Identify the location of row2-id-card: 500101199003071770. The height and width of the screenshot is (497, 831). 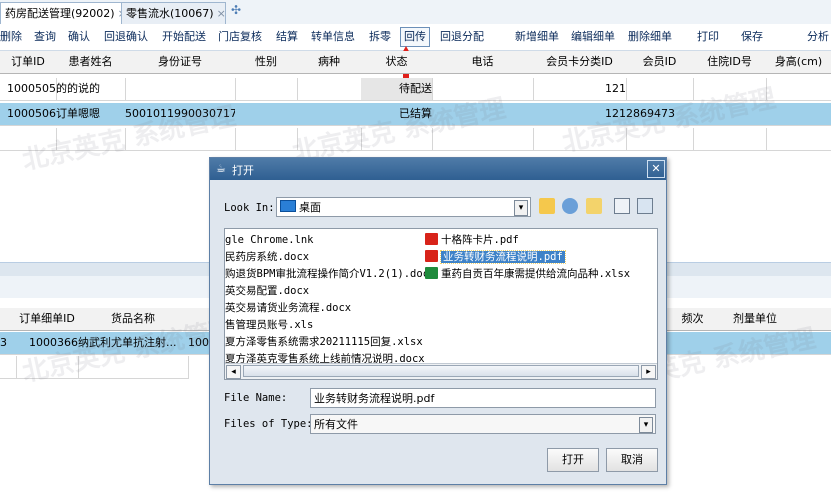
(180, 114).